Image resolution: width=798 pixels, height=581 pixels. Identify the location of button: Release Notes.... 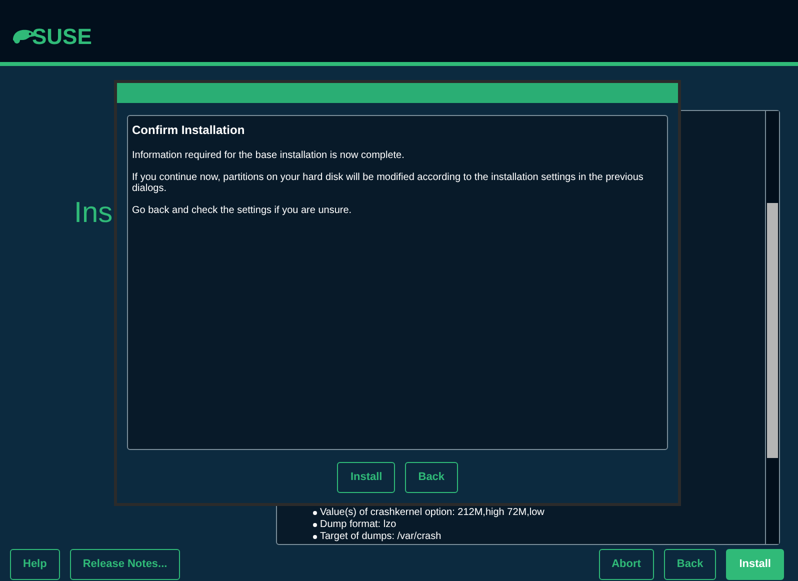
(125, 564).